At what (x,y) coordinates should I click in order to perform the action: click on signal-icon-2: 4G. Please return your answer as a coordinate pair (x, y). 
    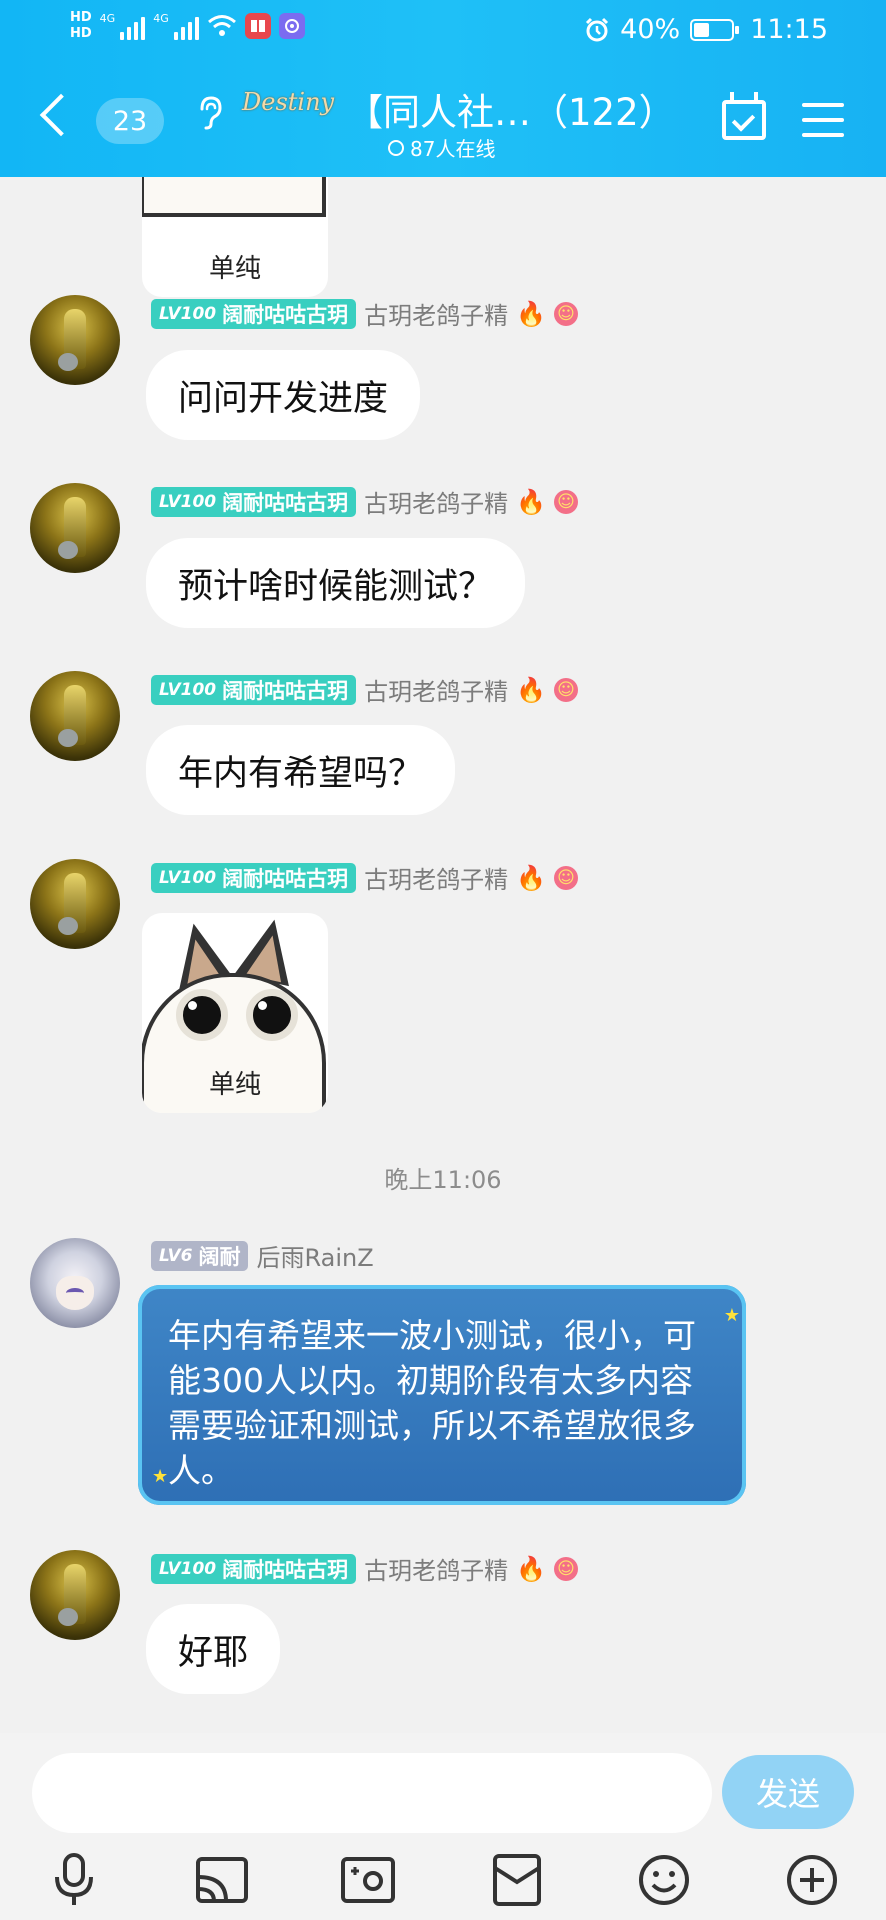
    Looking at the image, I should click on (176, 26).